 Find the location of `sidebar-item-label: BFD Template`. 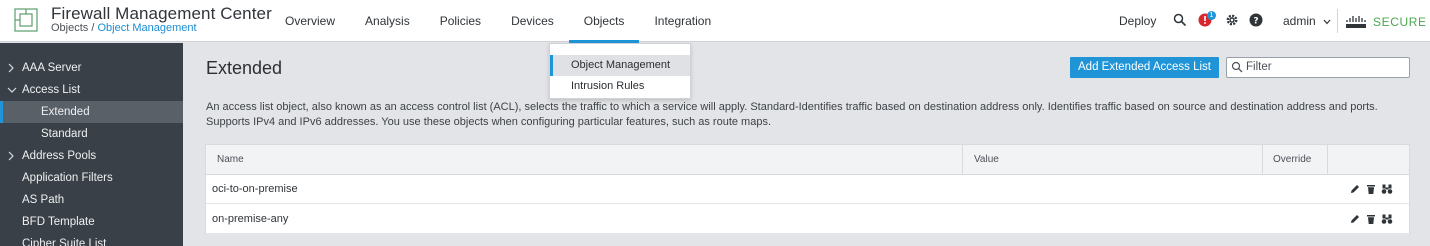

sidebar-item-label: BFD Template is located at coordinates (58, 222).